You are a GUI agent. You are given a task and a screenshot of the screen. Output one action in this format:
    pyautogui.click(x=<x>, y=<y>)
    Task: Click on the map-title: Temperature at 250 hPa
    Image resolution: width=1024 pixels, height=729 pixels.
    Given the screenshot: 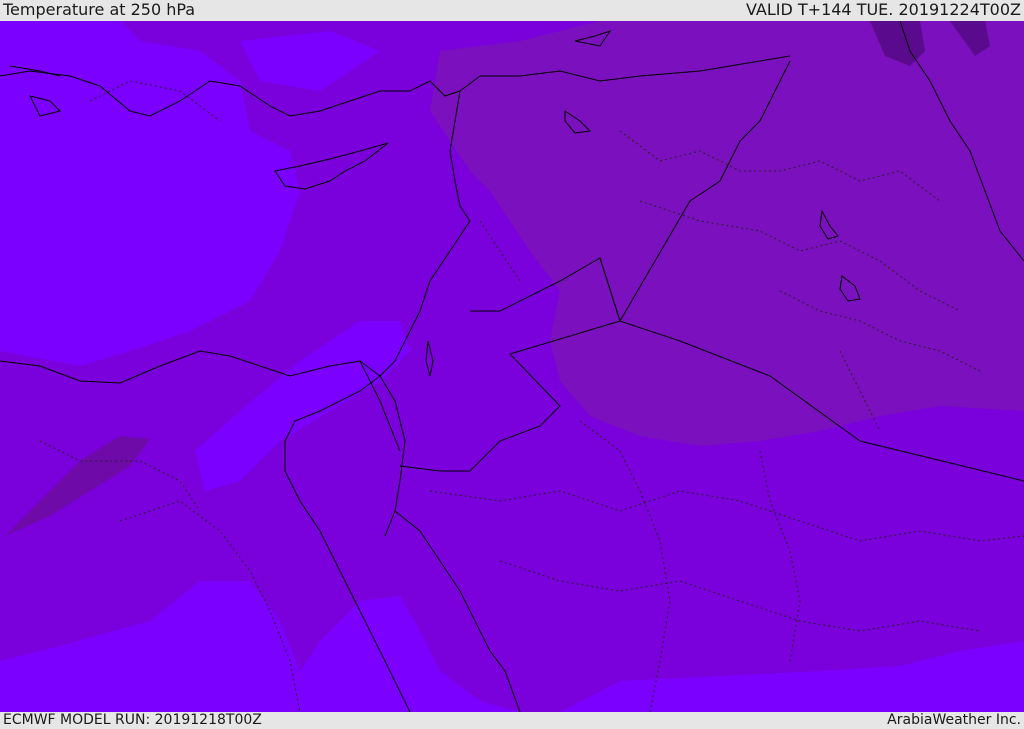 What is the action you would take?
    pyautogui.click(x=99, y=9)
    